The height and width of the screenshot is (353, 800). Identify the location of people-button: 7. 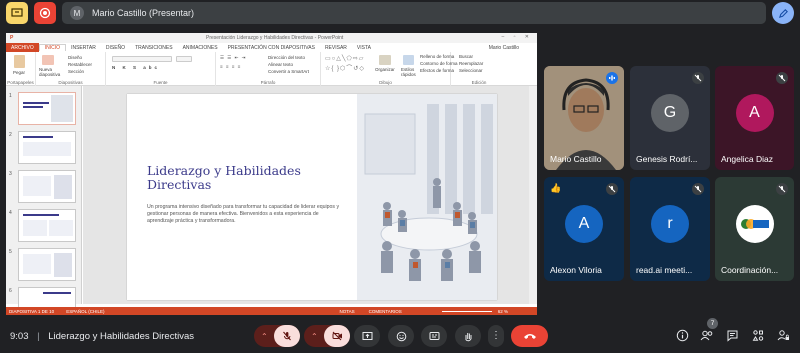
(709, 332).